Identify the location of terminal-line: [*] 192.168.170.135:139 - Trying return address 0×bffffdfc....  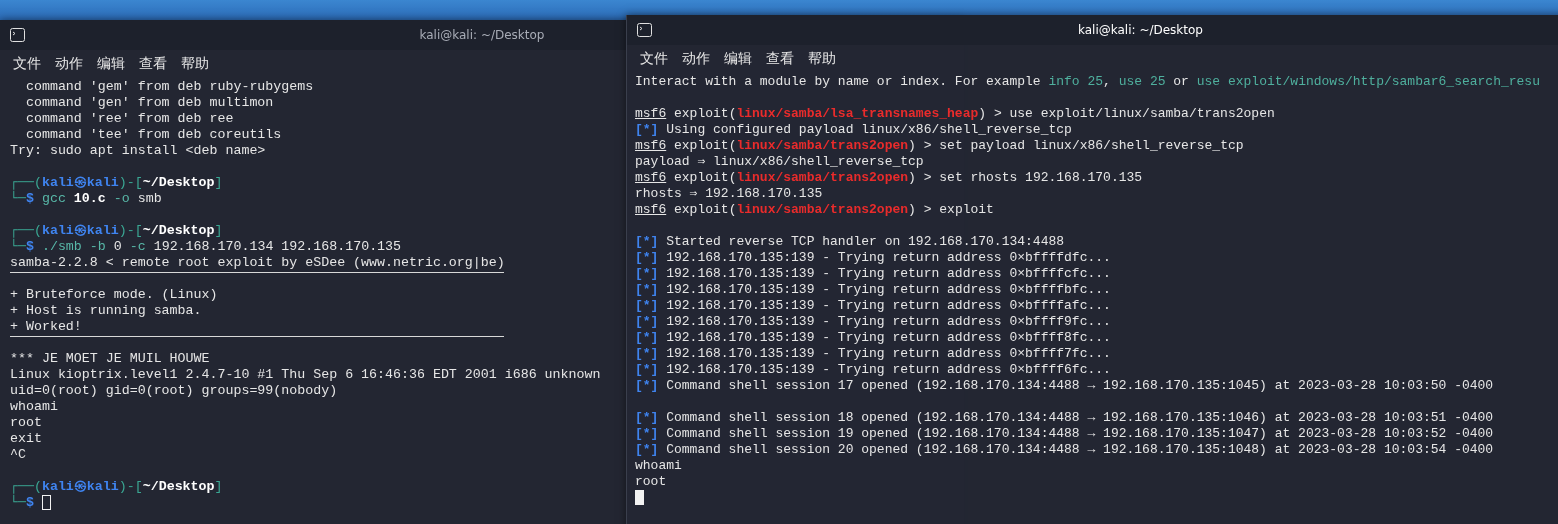
(873, 258).